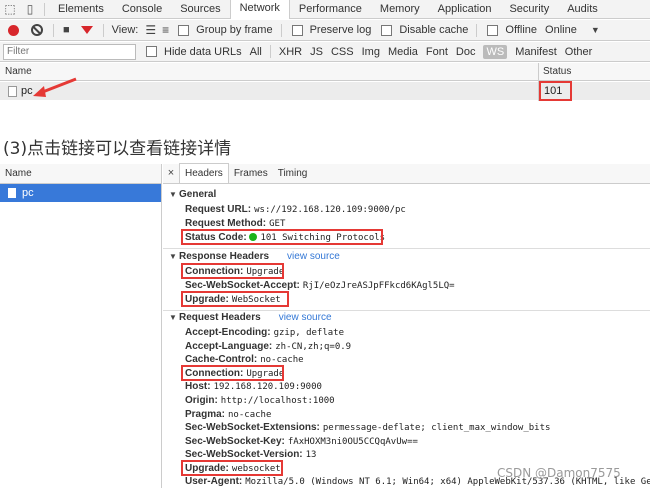  What do you see at coordinates (165, 30) in the screenshot?
I see `overview-icon: ≡` at bounding box center [165, 30].